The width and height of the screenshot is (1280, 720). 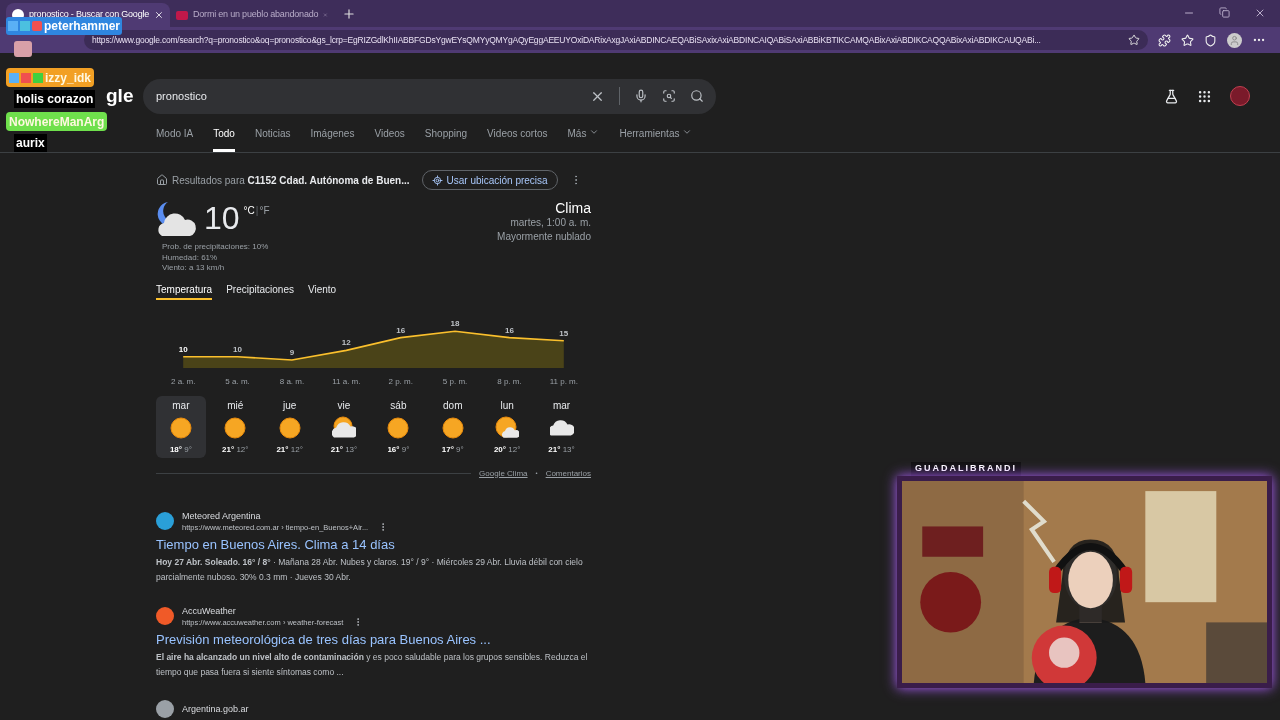 I want to click on search-tab: Modo IA, so click(x=175, y=139).